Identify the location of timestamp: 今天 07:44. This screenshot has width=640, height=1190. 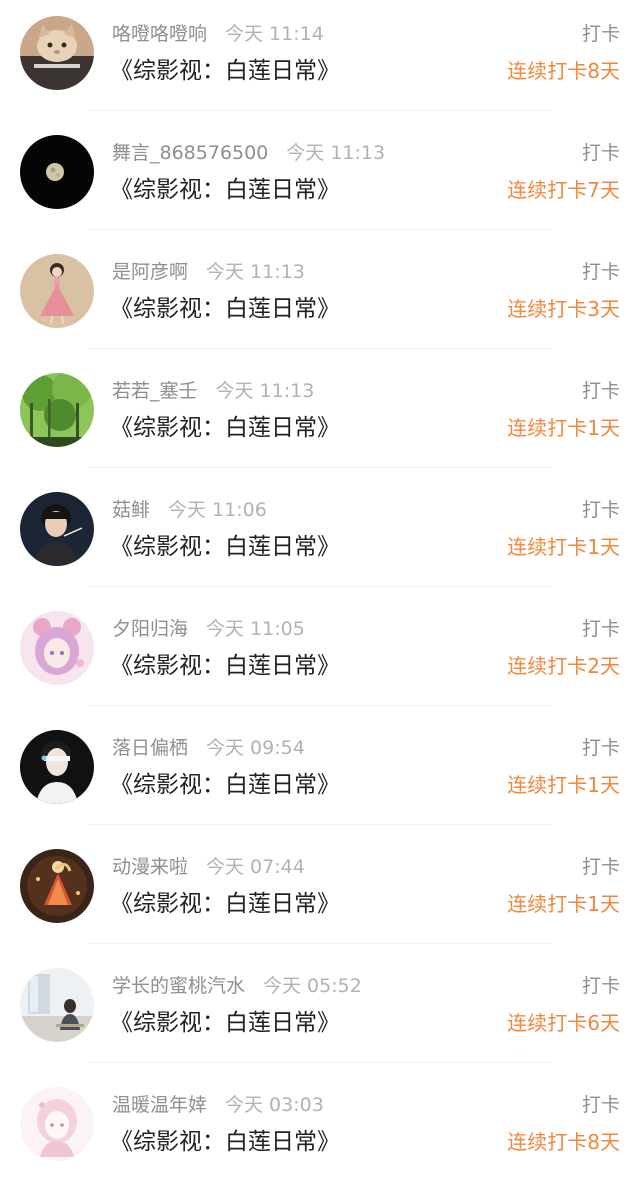
(255, 867).